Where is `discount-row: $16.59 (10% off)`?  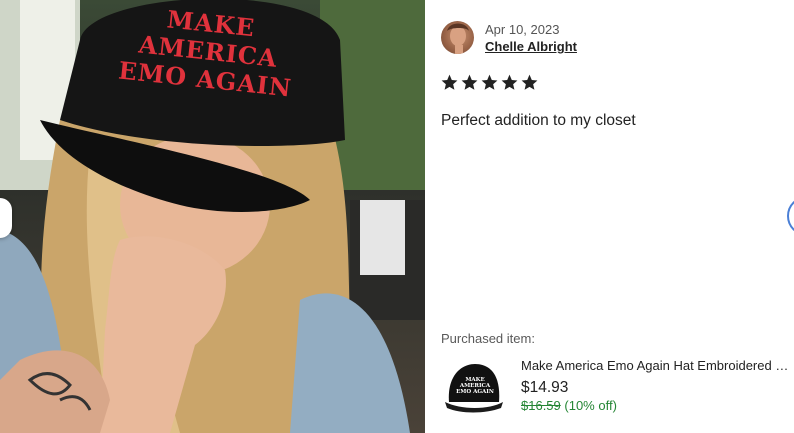 discount-row: $16.59 (10% off) is located at coordinates (569, 405).